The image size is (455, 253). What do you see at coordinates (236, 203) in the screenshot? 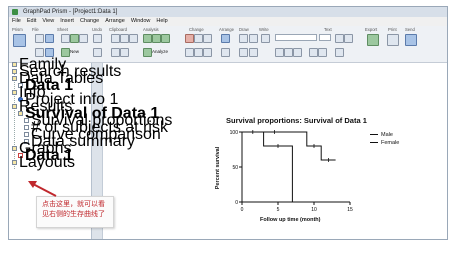
I see `y-tick-label: 0` at bounding box center [236, 203].